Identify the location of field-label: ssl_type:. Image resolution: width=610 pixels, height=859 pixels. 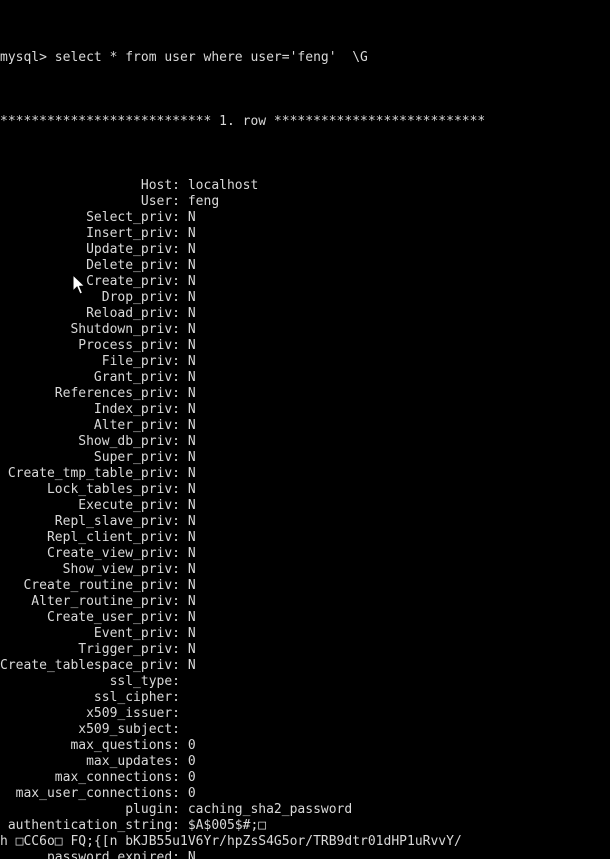
(90, 681).